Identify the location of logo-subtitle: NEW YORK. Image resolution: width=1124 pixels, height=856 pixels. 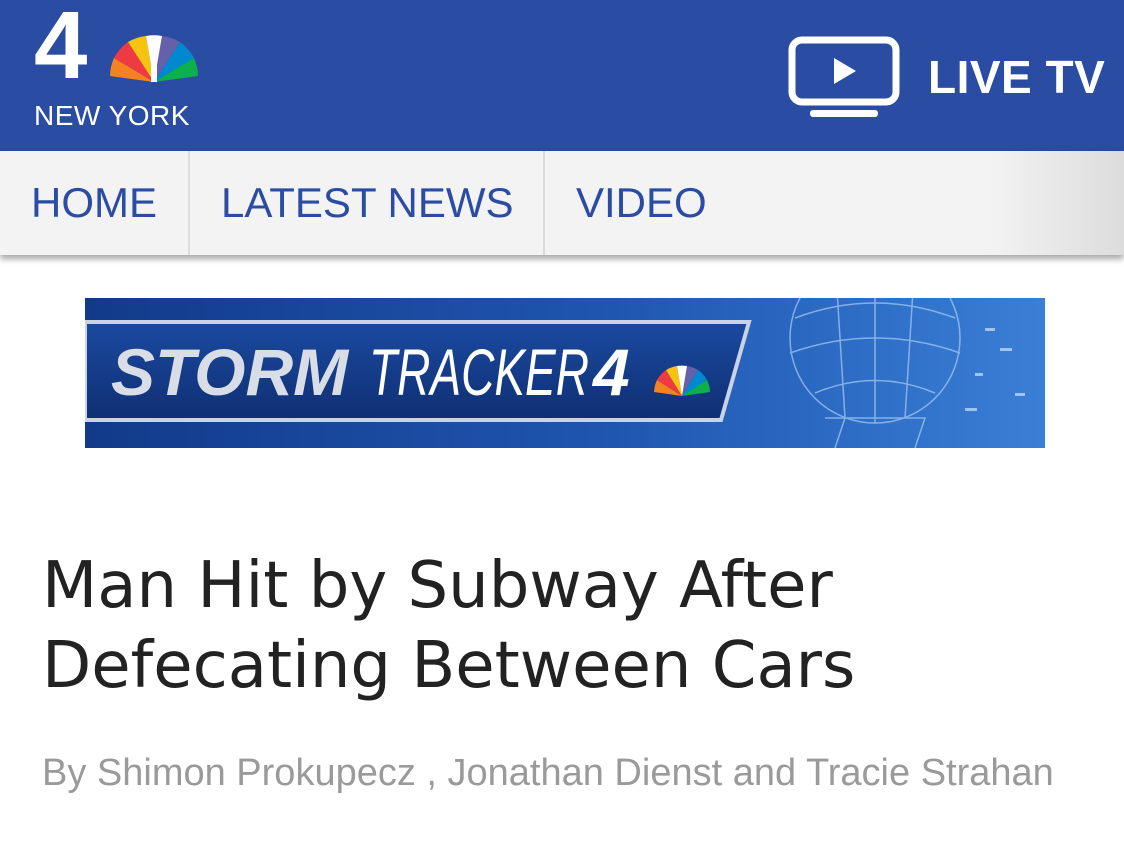
(112, 115).